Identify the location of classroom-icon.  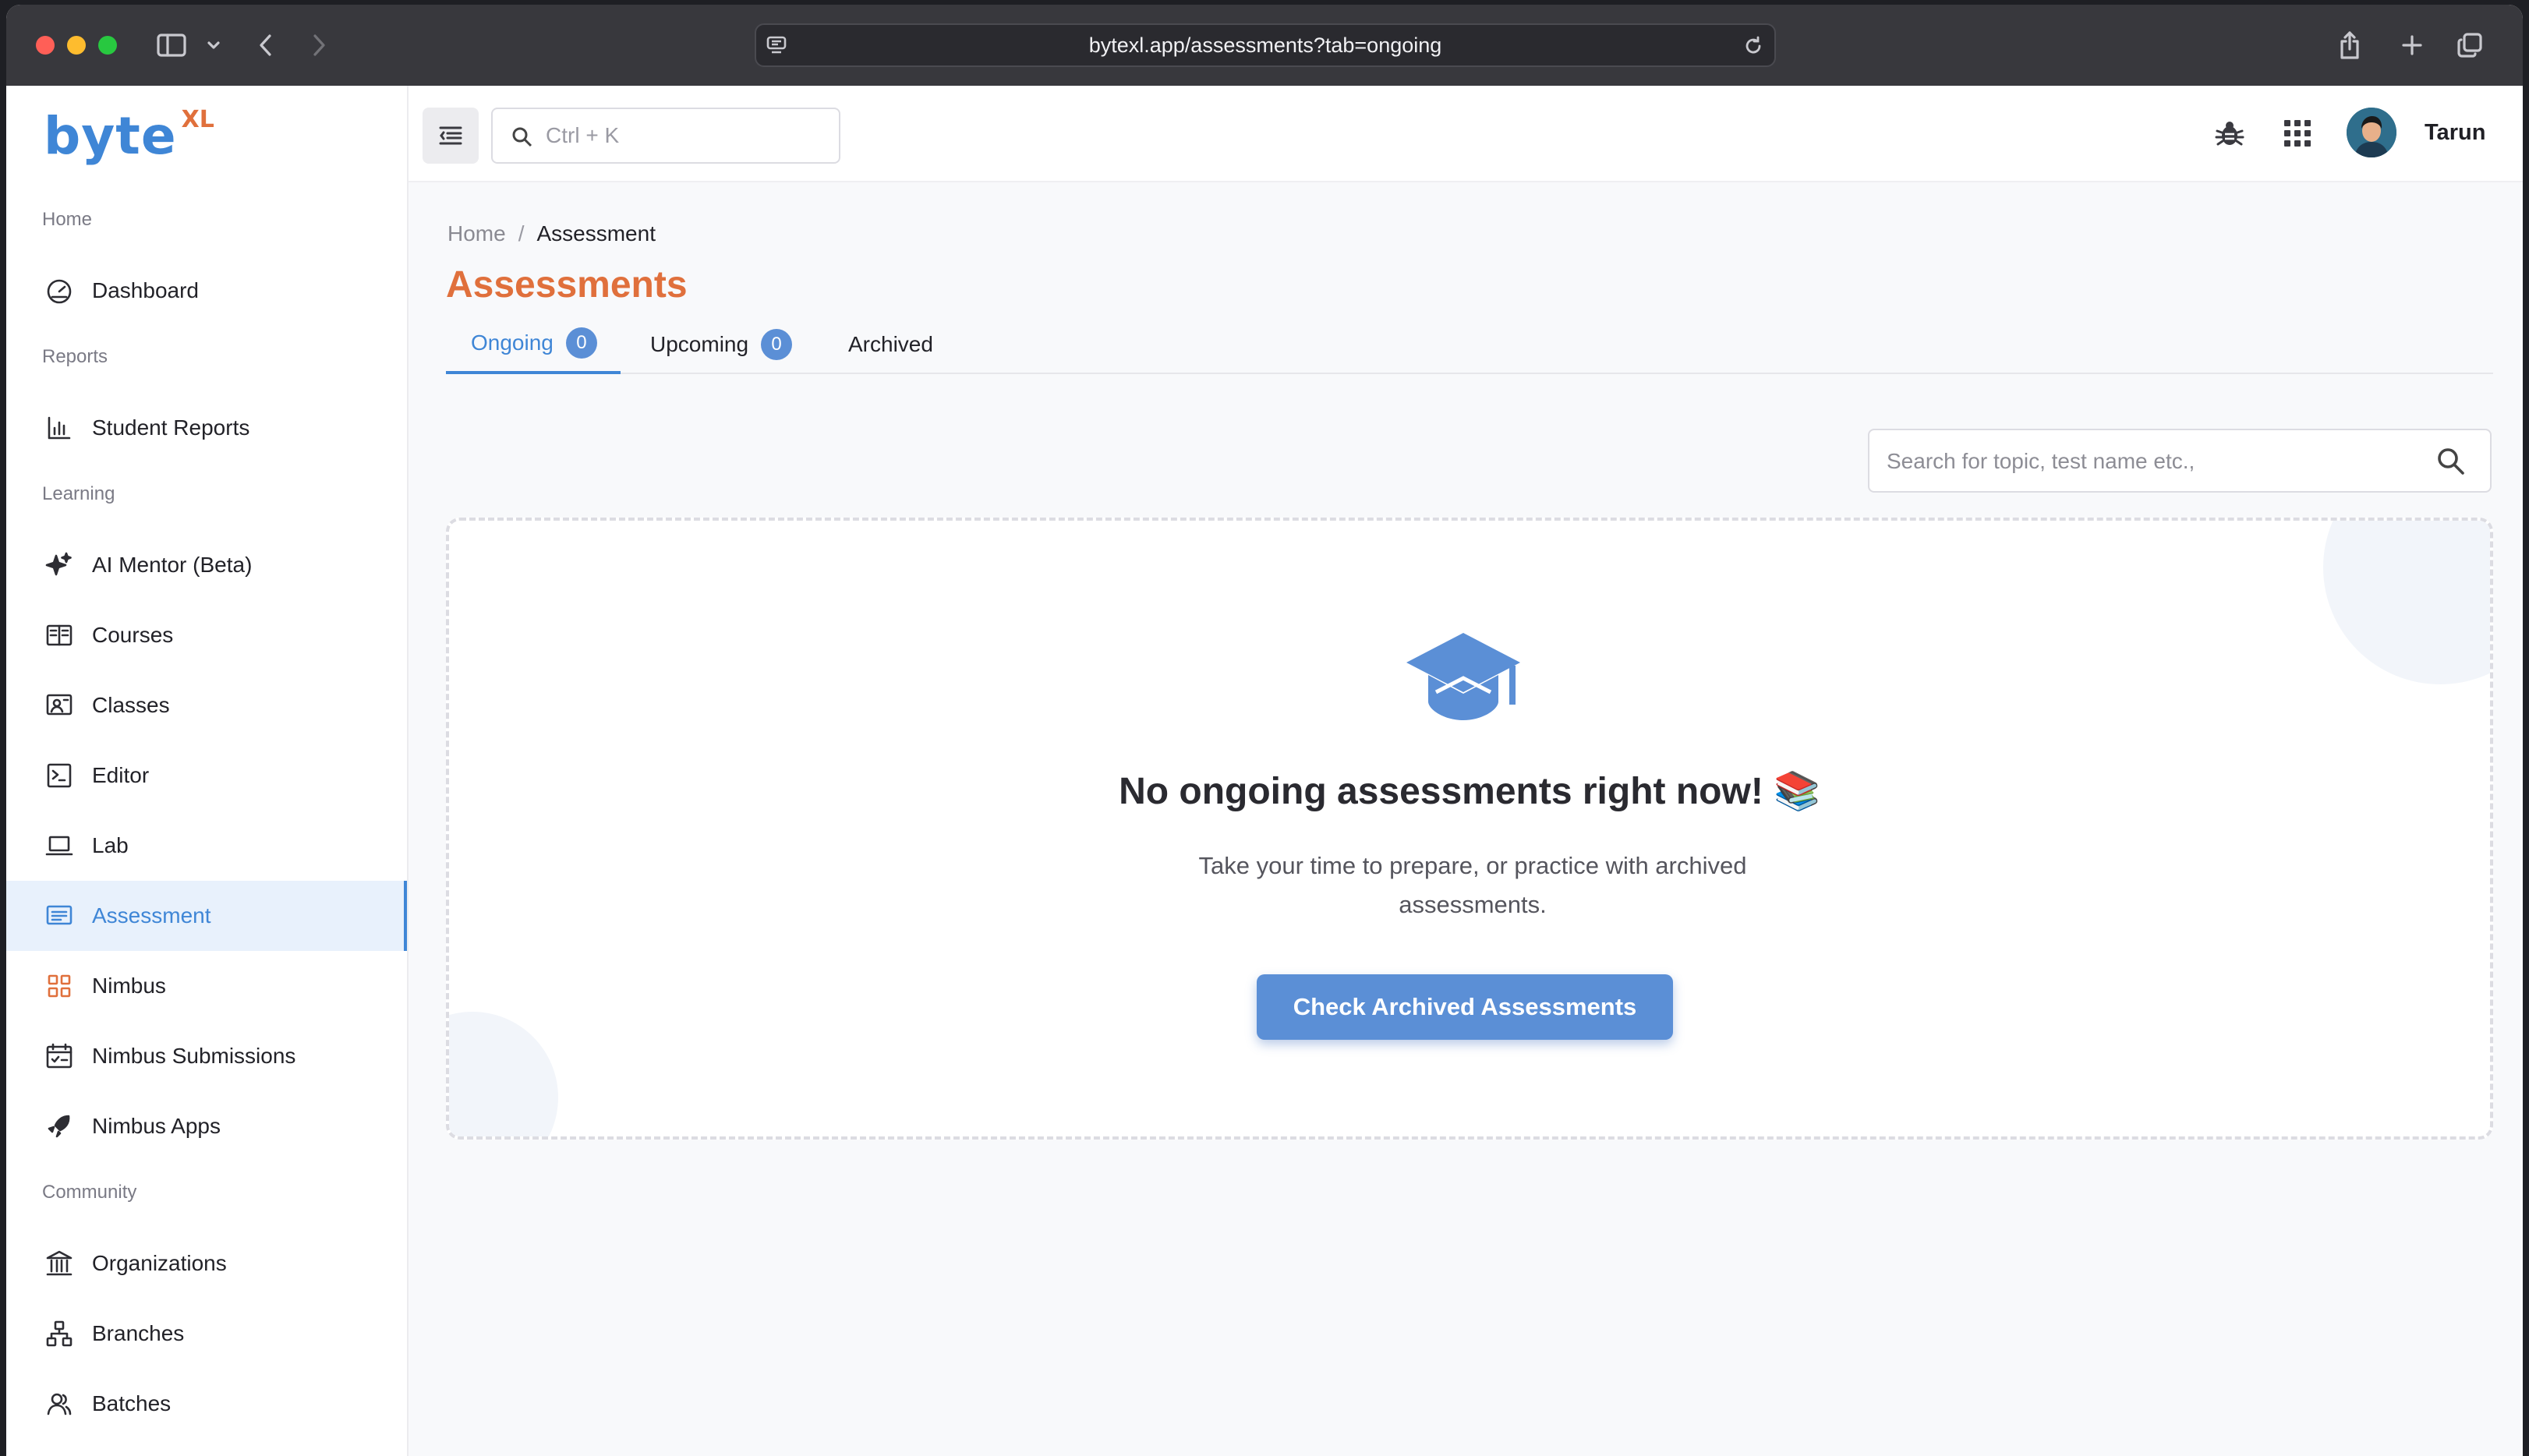
(59, 705).